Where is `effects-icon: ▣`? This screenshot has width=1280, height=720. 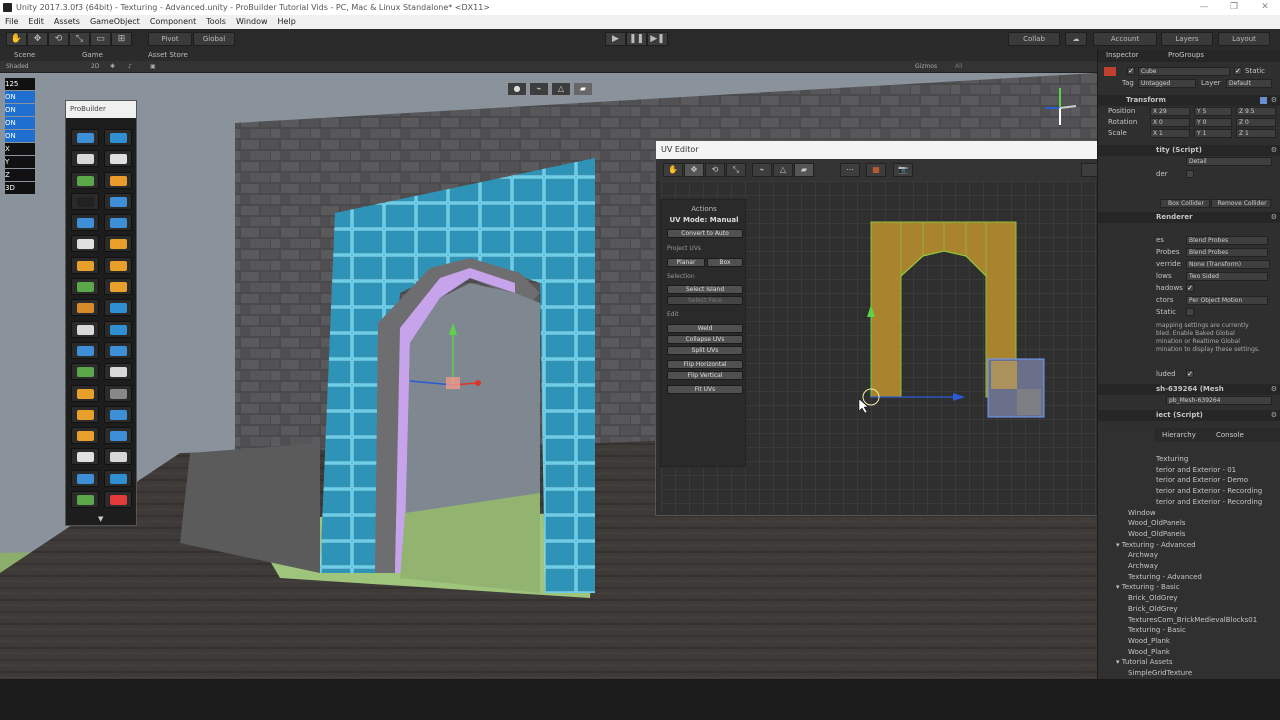
effects-icon: ▣ is located at coordinates (153, 67).